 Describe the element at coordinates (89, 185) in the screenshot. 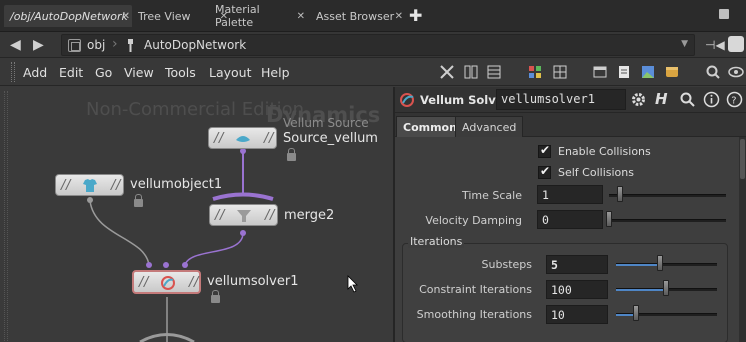

I see `node-vellumobject1: / / / /` at that location.